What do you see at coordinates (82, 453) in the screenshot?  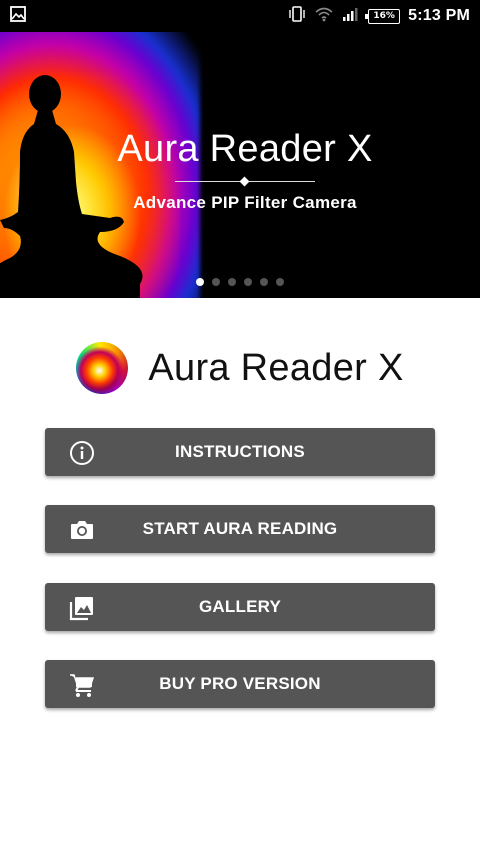 I see `info-icon` at bounding box center [82, 453].